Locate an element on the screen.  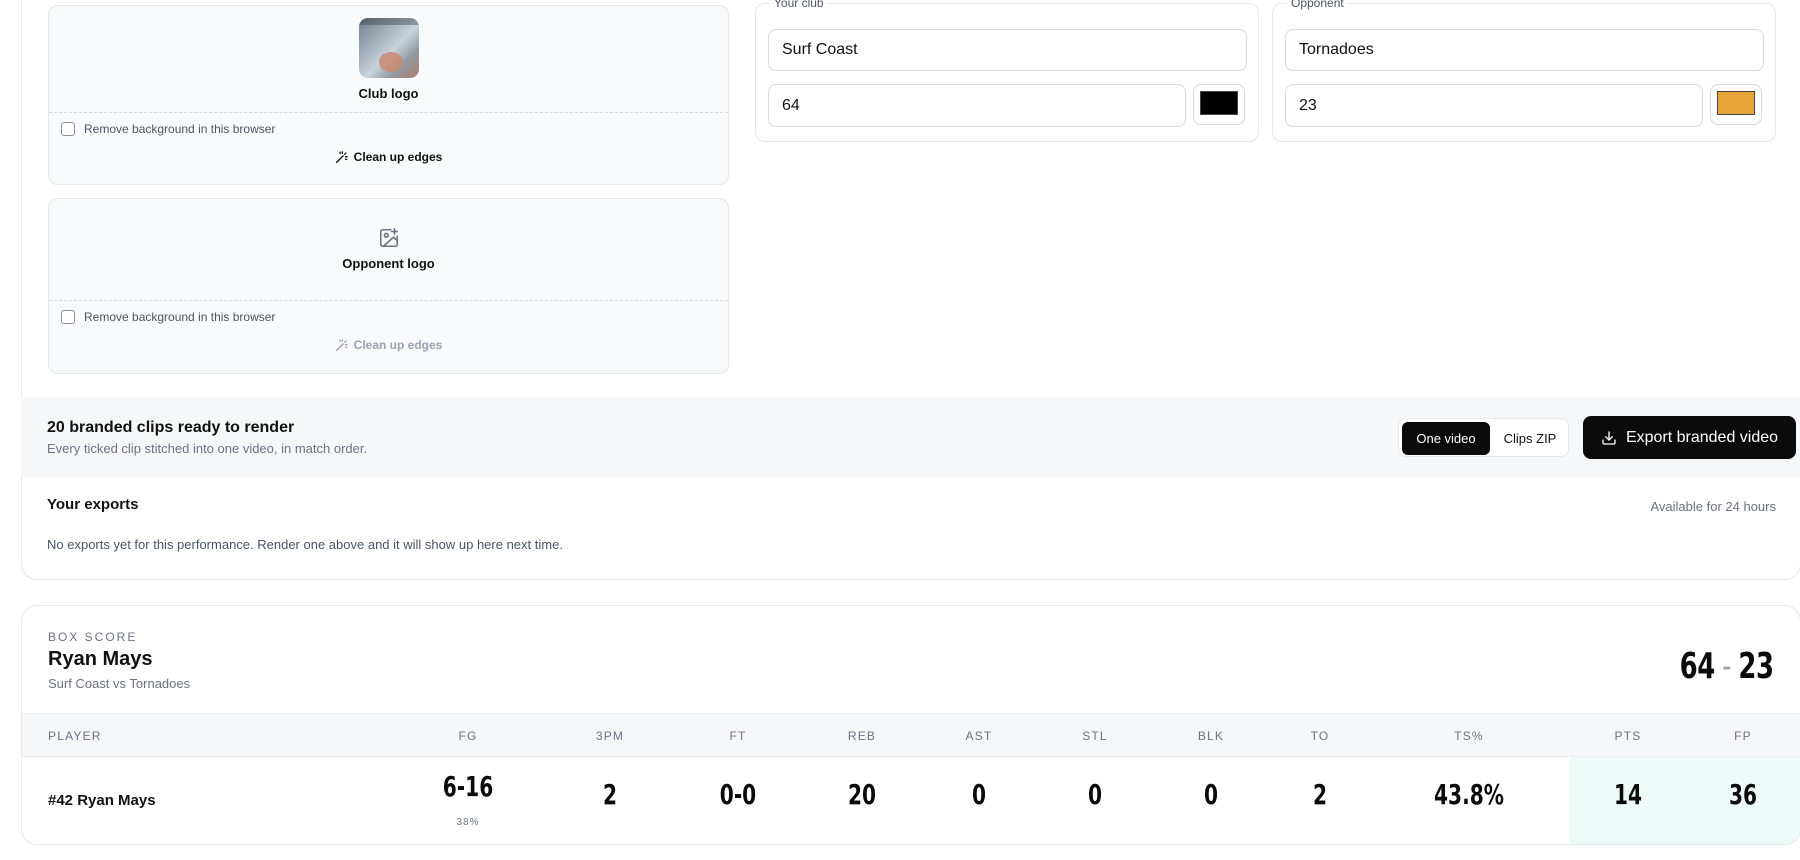
export-mode-toggle: One video Clips ZIP is located at coordinates (1483, 437).